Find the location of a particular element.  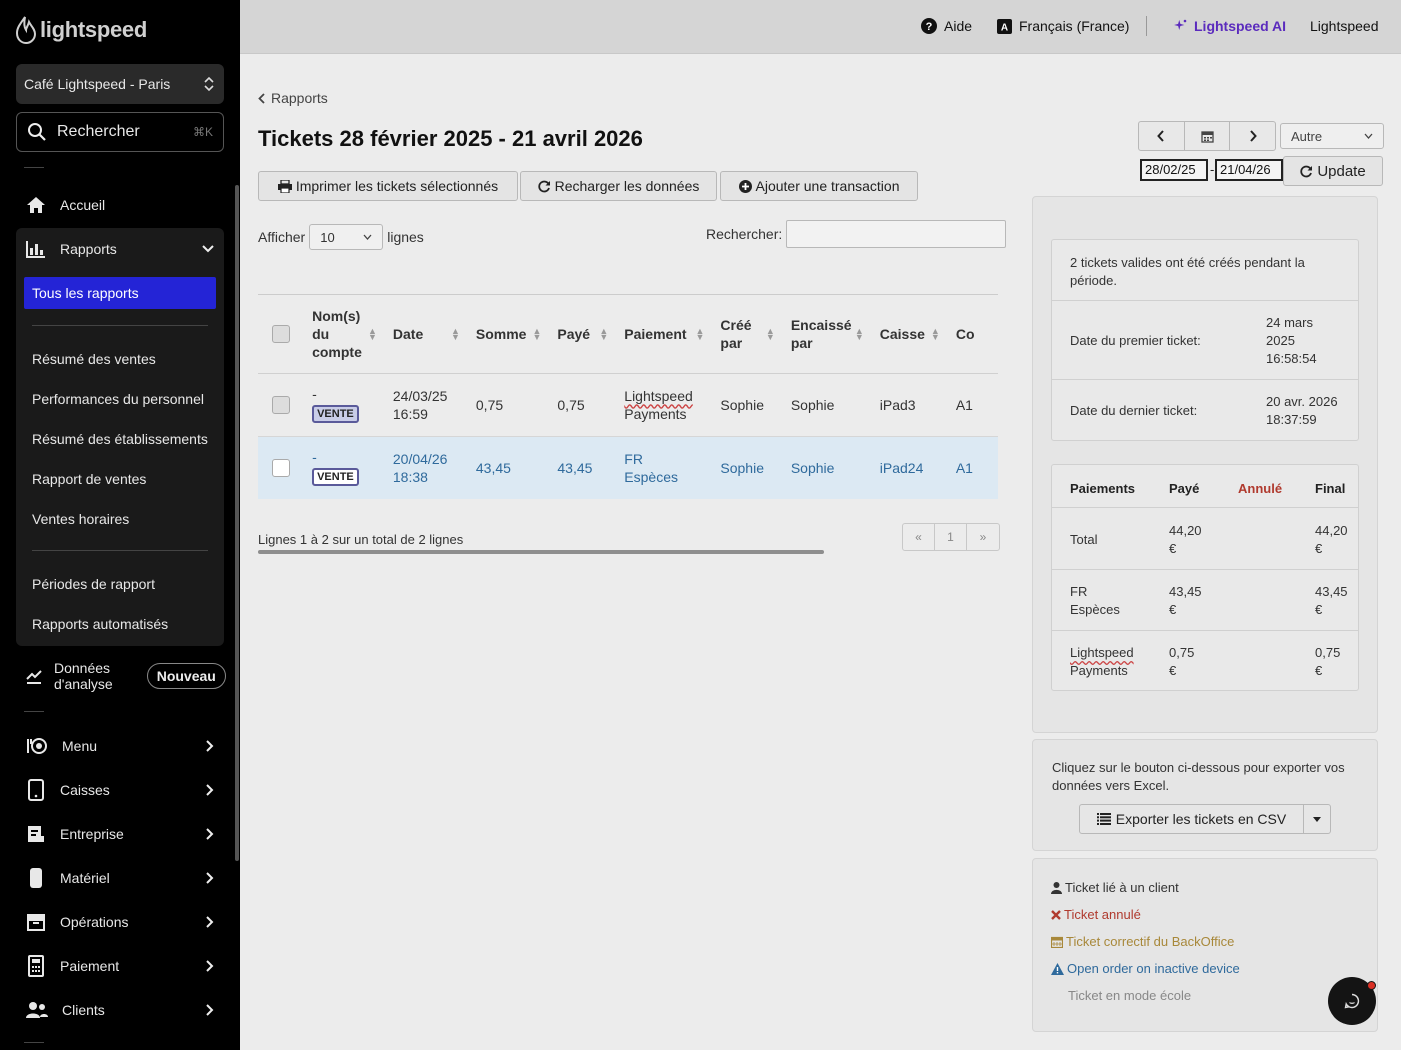

breadcrumb: Rapports is located at coordinates (293, 98).